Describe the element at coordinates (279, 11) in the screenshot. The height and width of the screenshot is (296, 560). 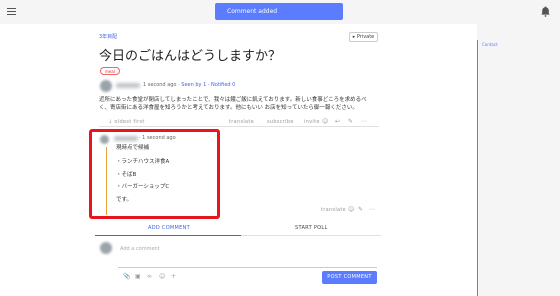
I see `comment-added-toast: Comment added` at that location.